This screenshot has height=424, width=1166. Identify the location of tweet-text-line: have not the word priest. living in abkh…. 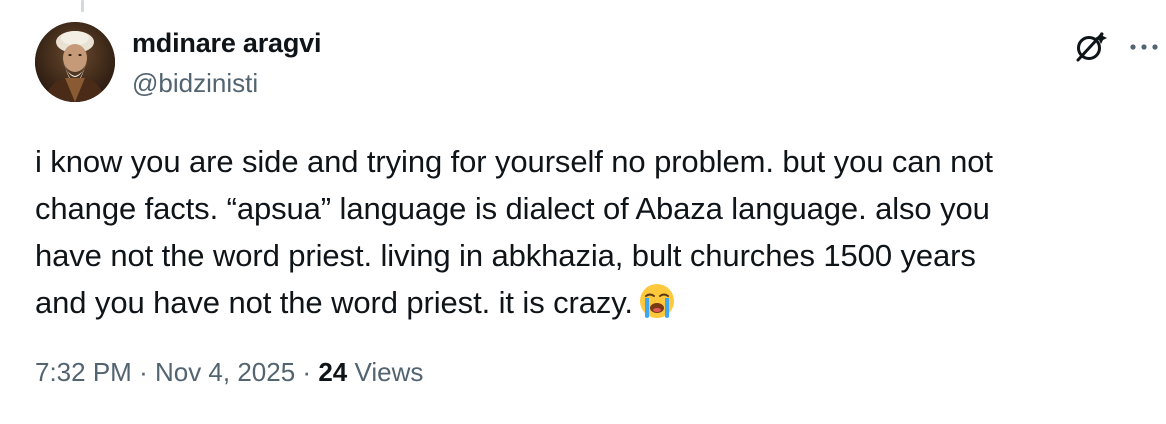
(505, 255).